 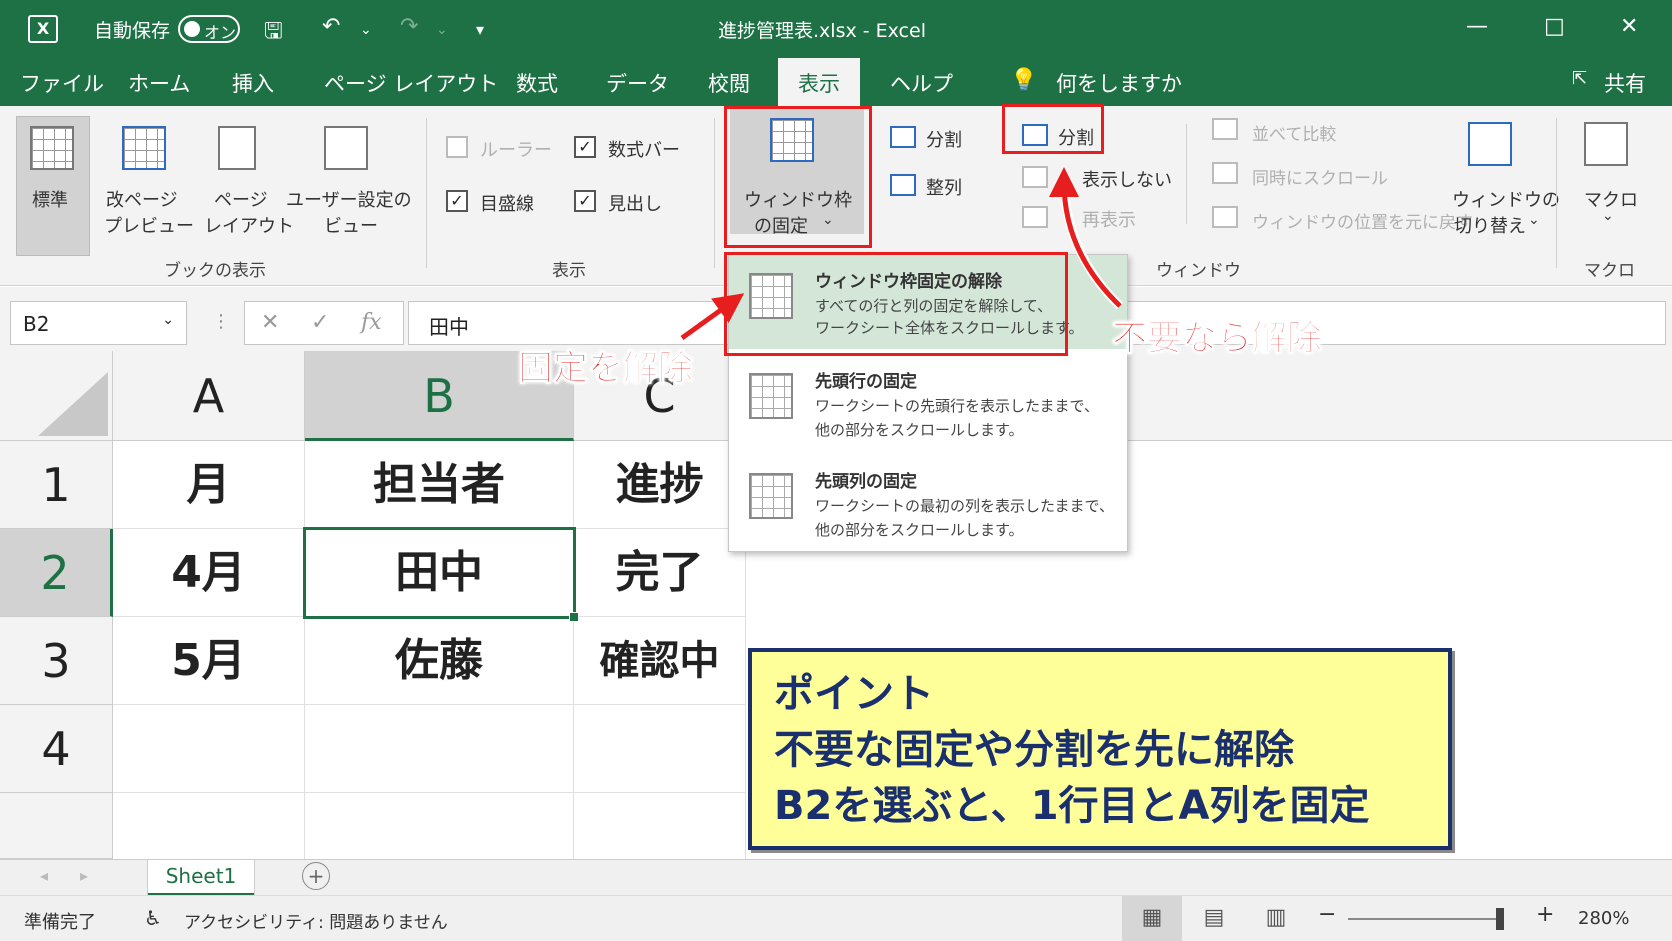 What do you see at coordinates (944, 187) in the screenshot?
I see `arrange-label: 整列` at bounding box center [944, 187].